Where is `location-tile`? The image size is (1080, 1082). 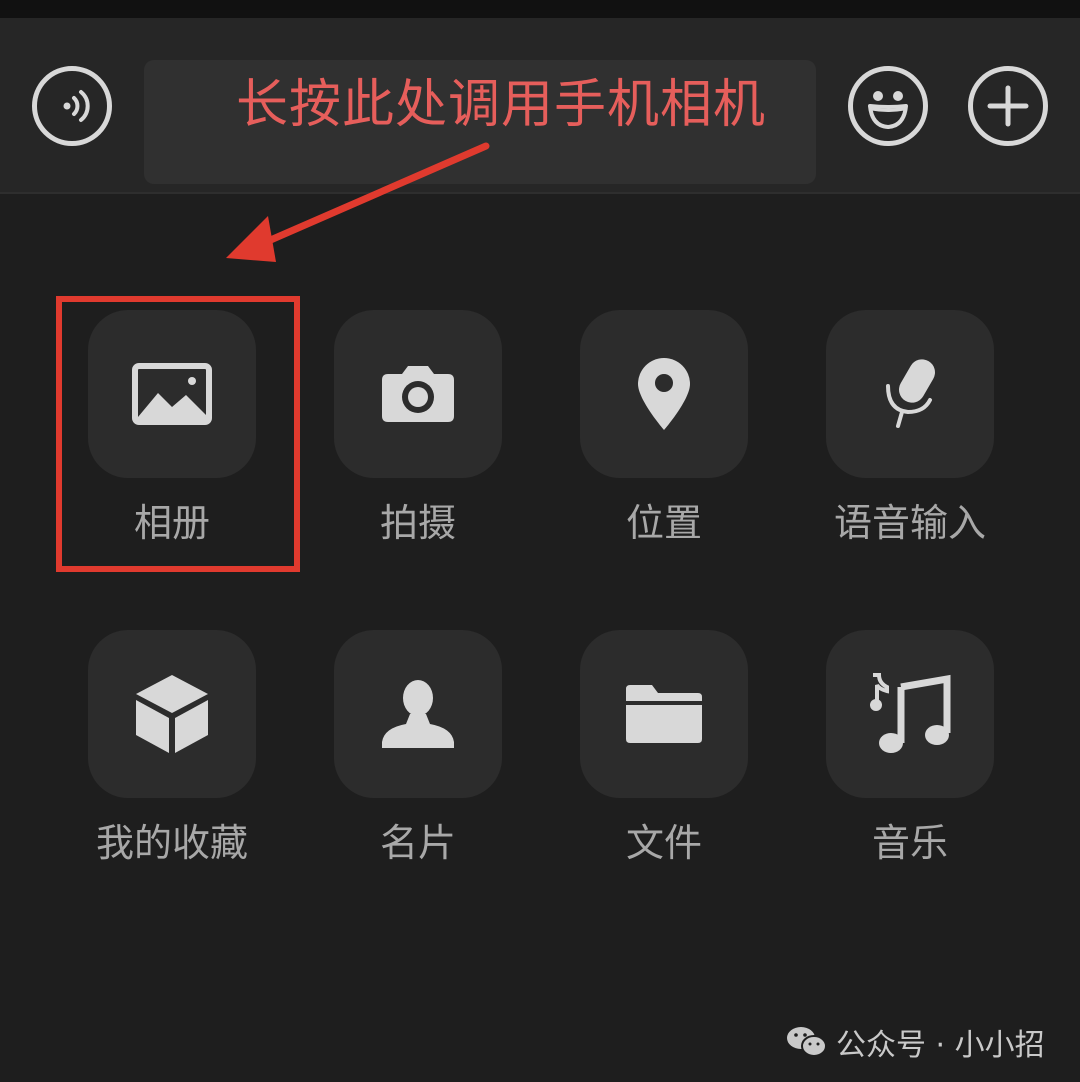 location-tile is located at coordinates (664, 394).